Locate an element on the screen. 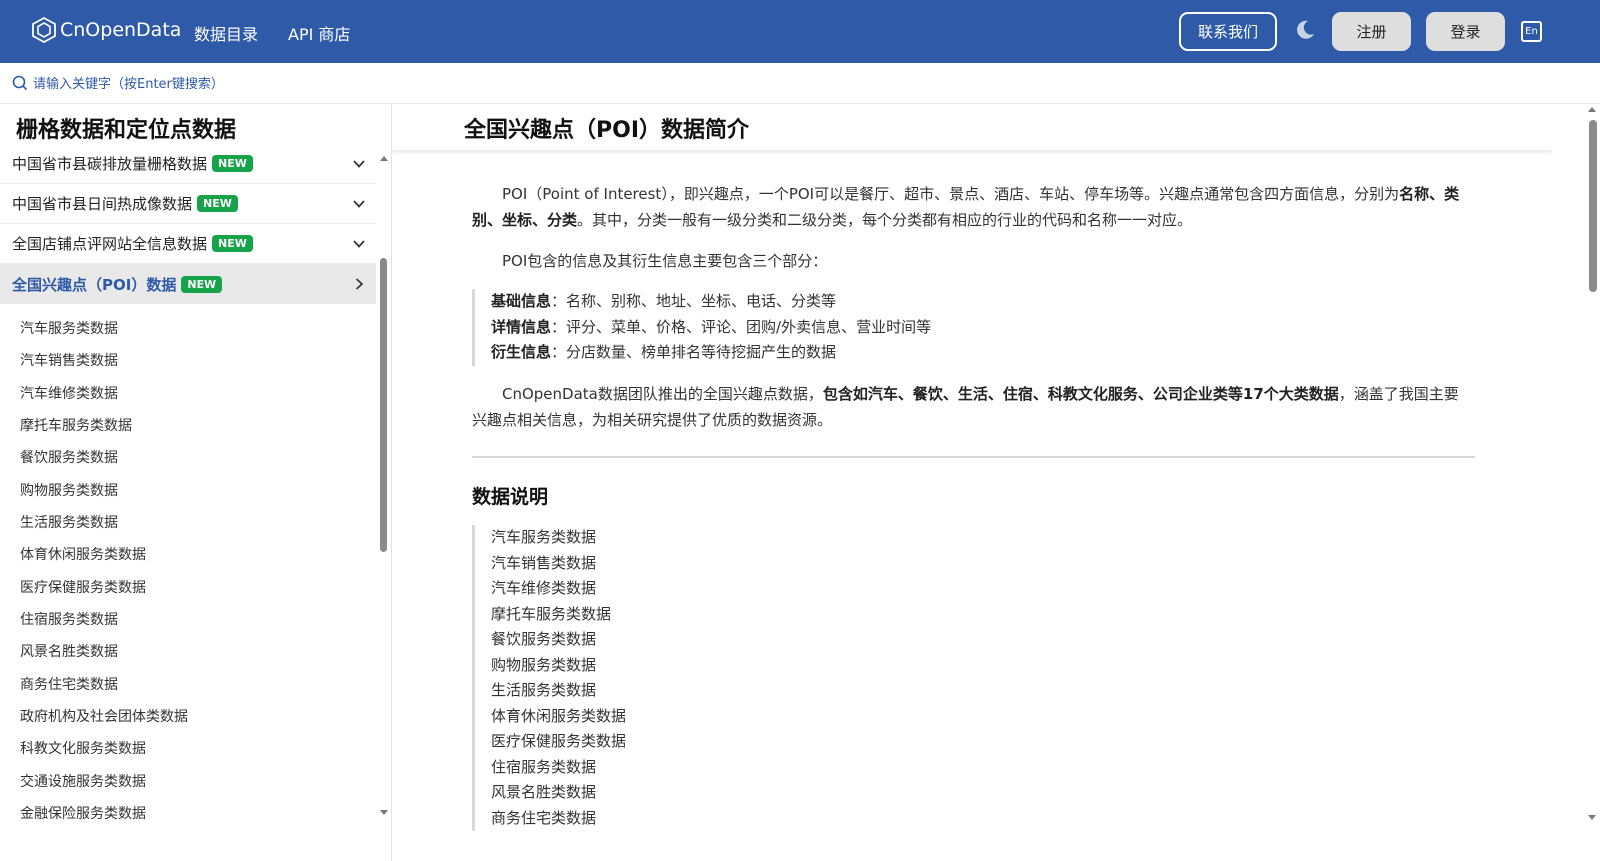 The image size is (1600, 861). language-toggle-icon: En is located at coordinates (1531, 31).